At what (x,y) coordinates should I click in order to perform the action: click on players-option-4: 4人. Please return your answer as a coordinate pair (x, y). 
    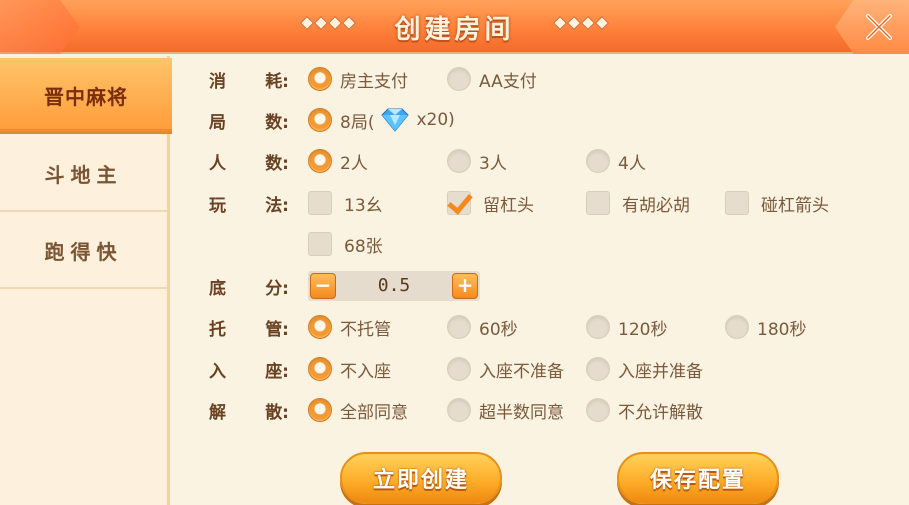
    Looking at the image, I should click on (616, 161).